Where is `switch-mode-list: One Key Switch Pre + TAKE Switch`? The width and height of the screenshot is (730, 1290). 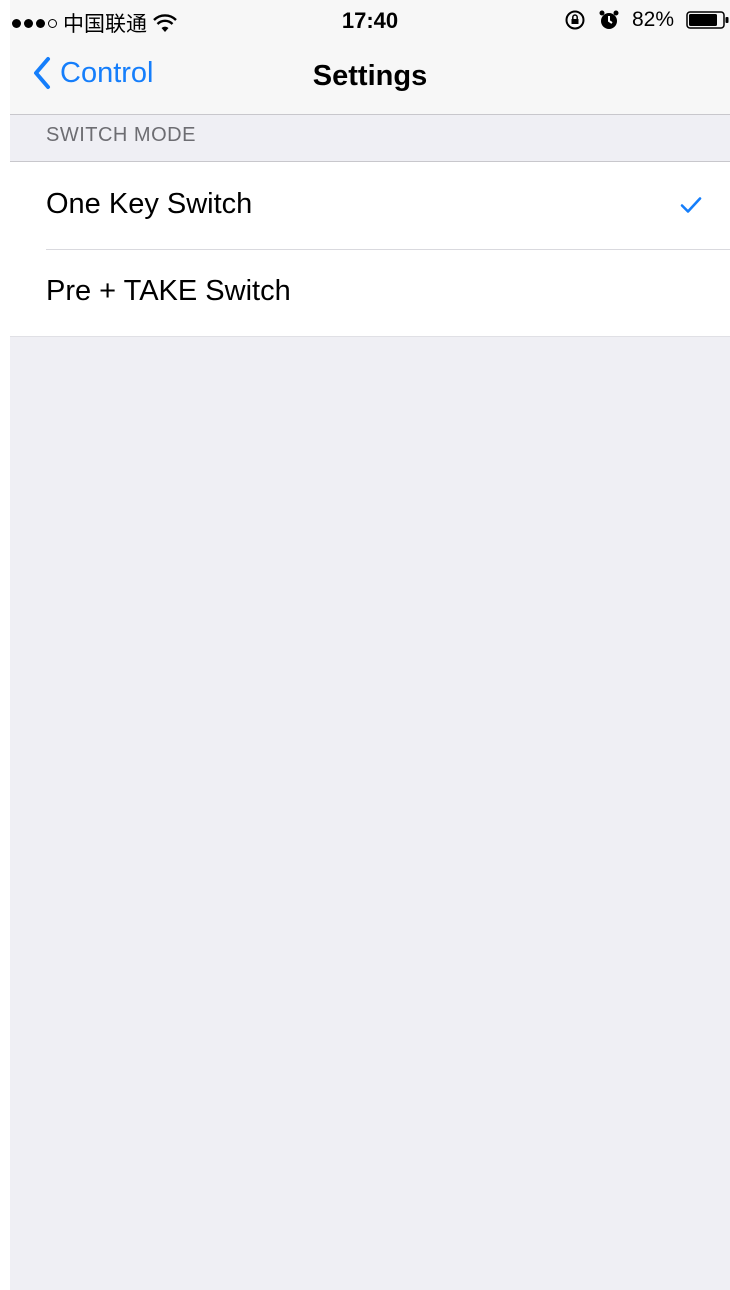
switch-mode-list: One Key Switch Pre + TAKE Switch is located at coordinates (370, 249).